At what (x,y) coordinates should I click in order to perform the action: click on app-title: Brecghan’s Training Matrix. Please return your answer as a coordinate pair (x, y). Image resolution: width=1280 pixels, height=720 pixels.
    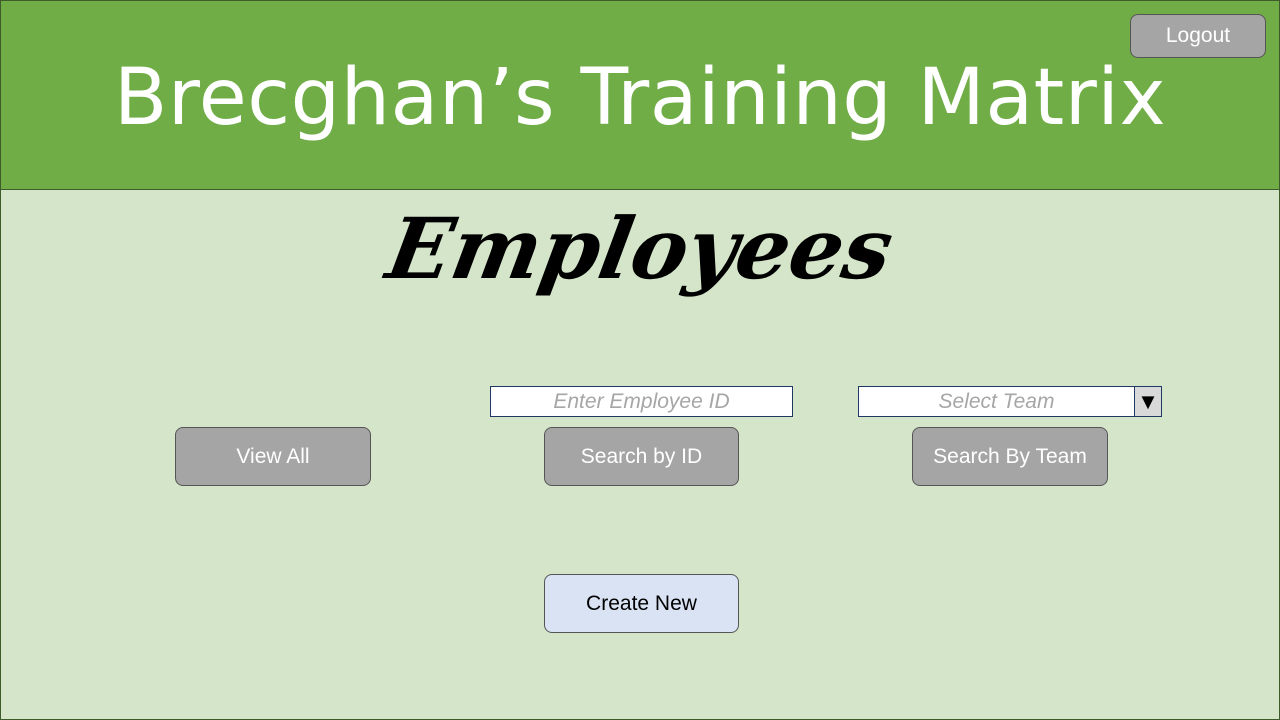
    Looking at the image, I should click on (640, 98).